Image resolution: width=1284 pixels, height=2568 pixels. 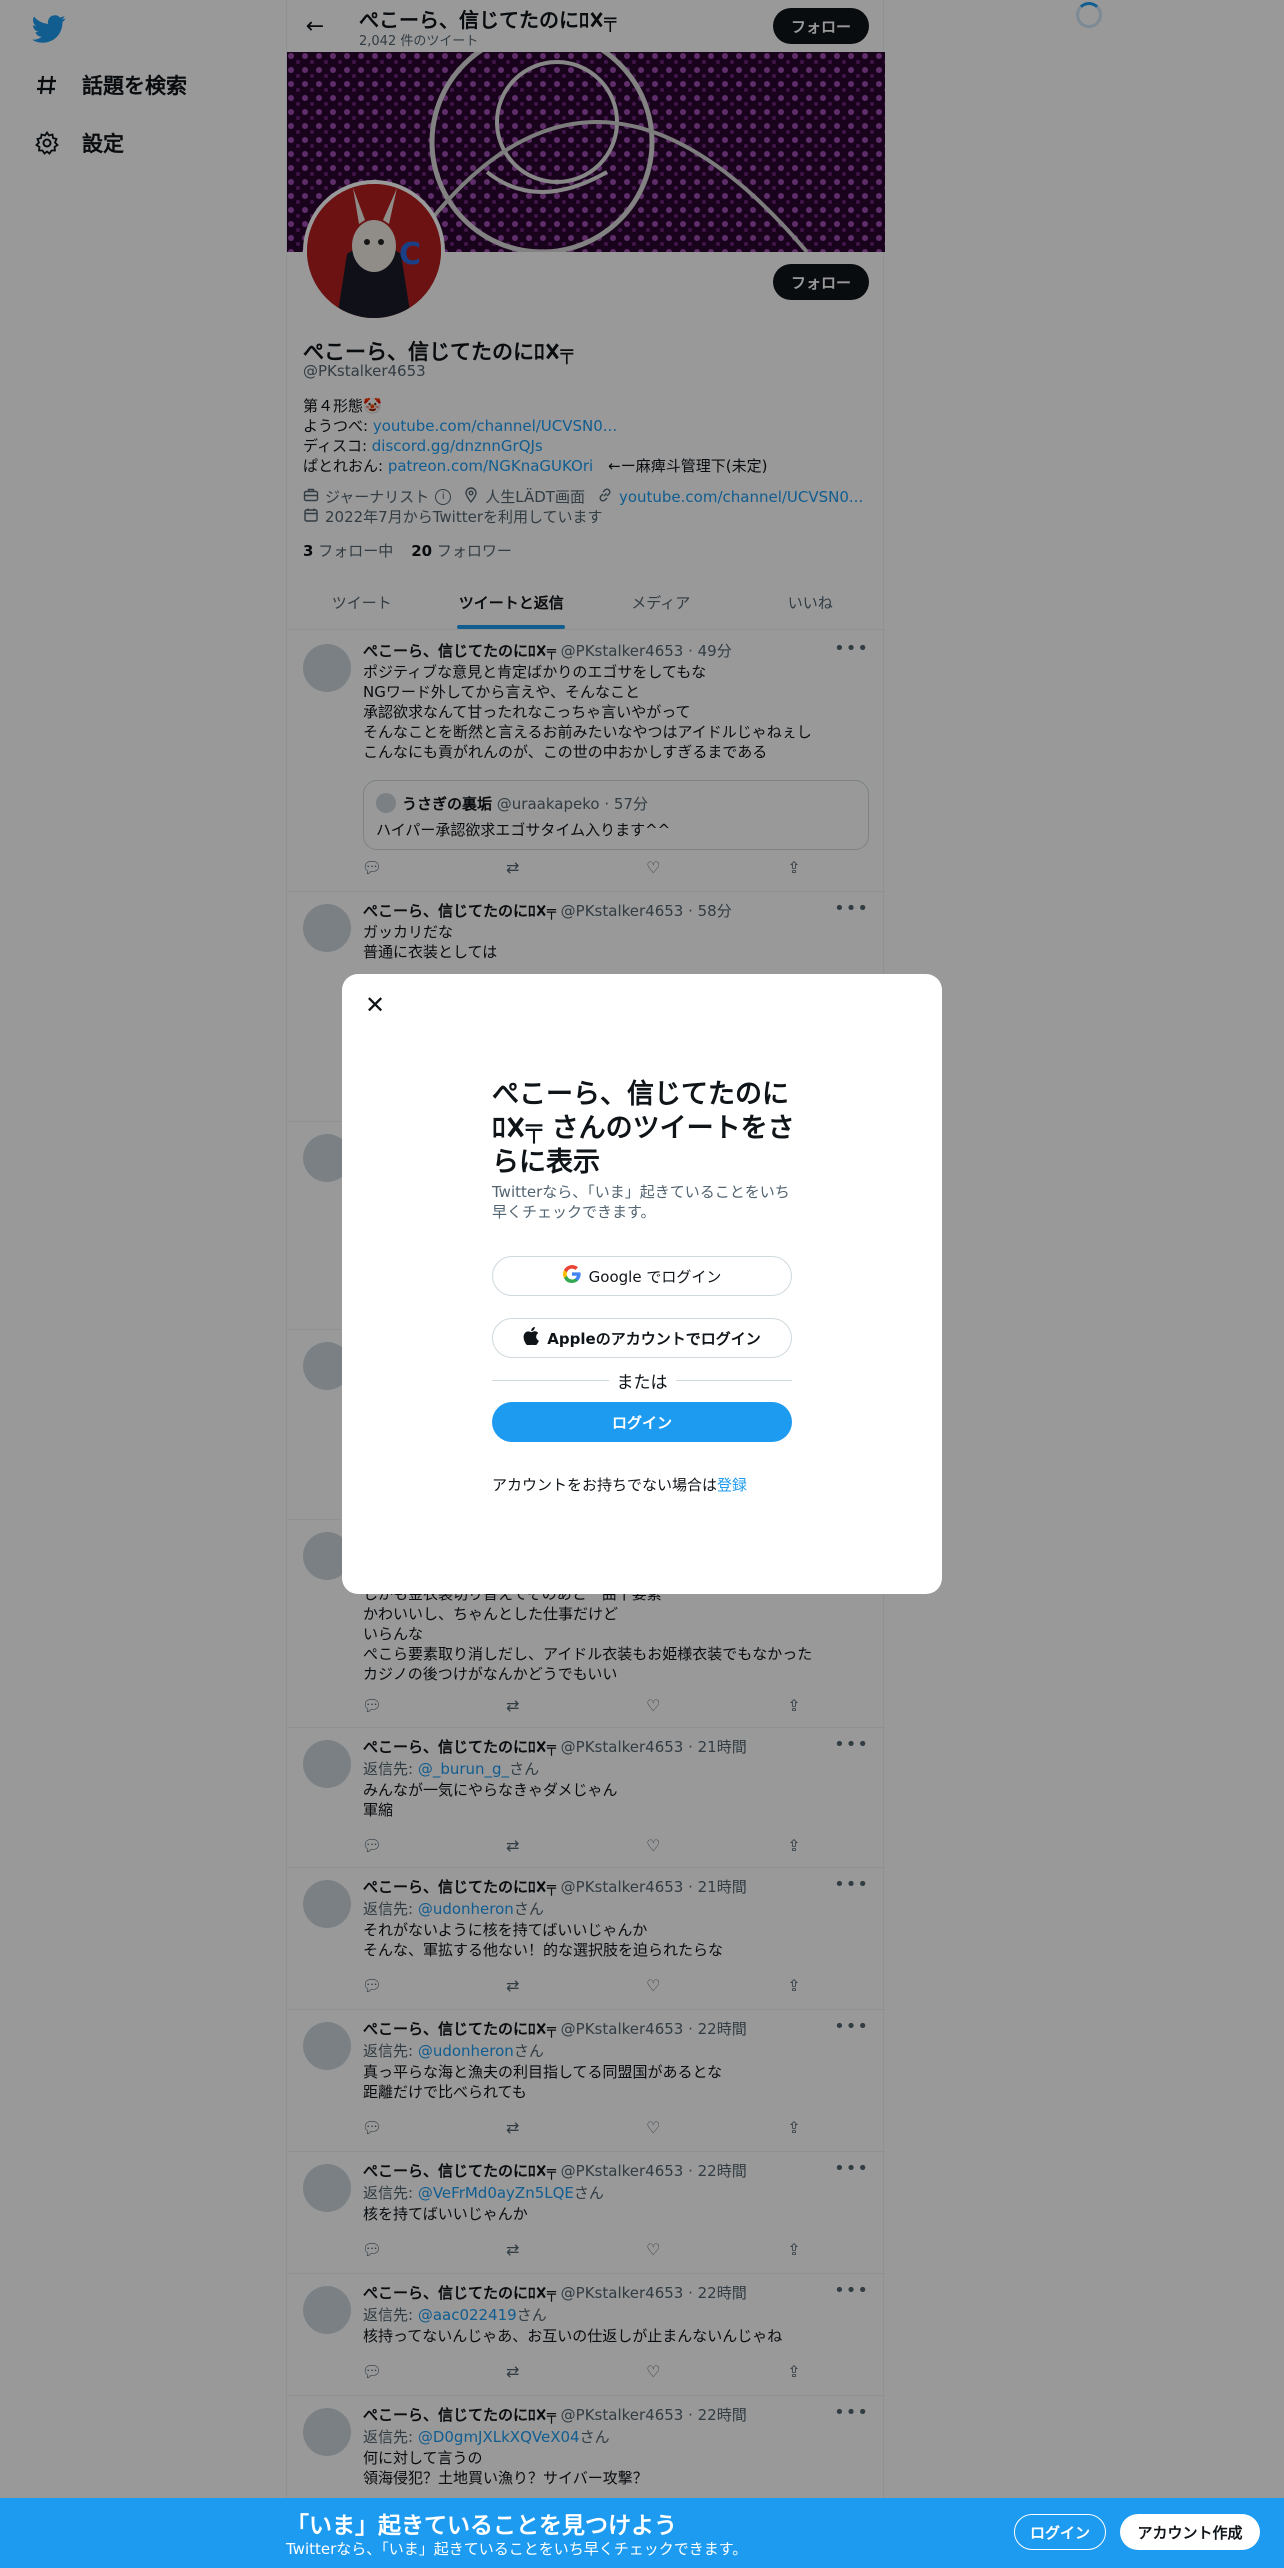 I want to click on google-icon, so click(x=571, y=1276).